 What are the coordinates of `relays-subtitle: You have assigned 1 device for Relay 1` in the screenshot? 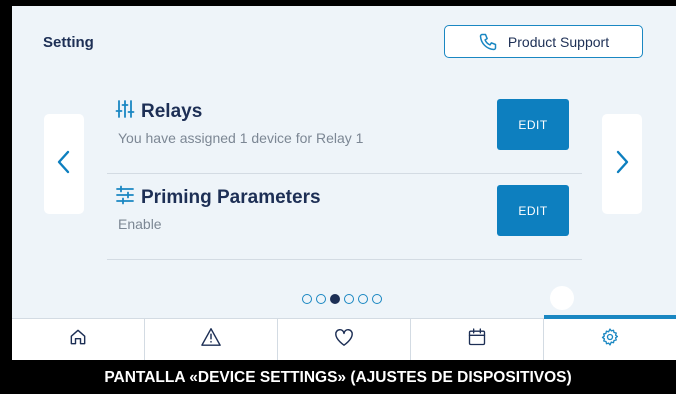 It's located at (241, 138).